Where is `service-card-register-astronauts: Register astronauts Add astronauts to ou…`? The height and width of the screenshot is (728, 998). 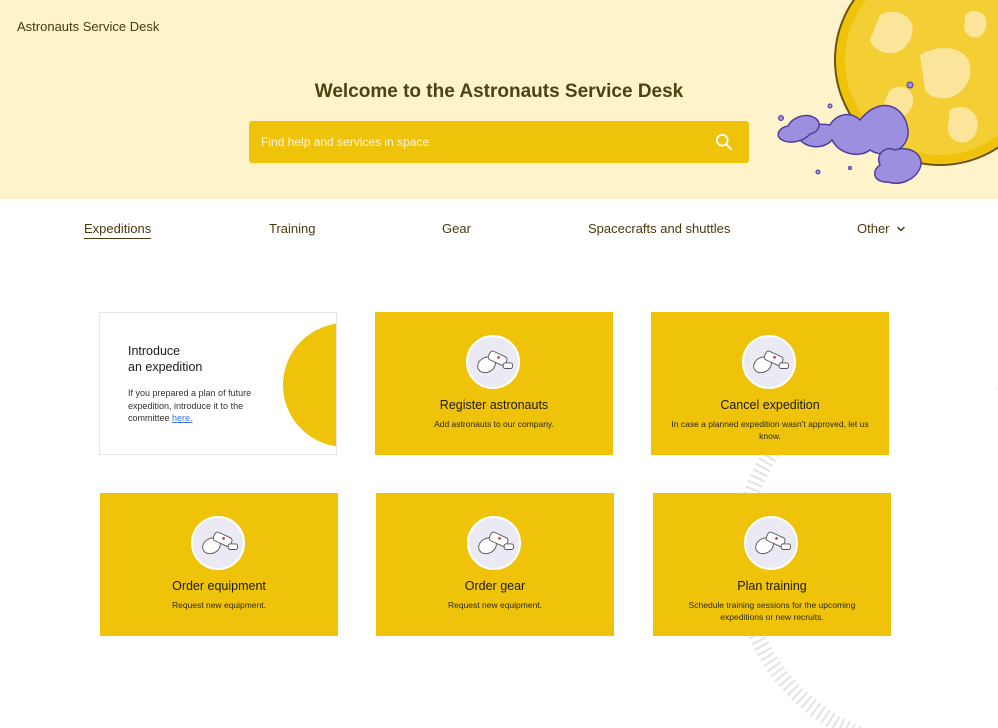
service-card-register-astronauts: Register astronauts Add astronauts to ou… is located at coordinates (494, 383).